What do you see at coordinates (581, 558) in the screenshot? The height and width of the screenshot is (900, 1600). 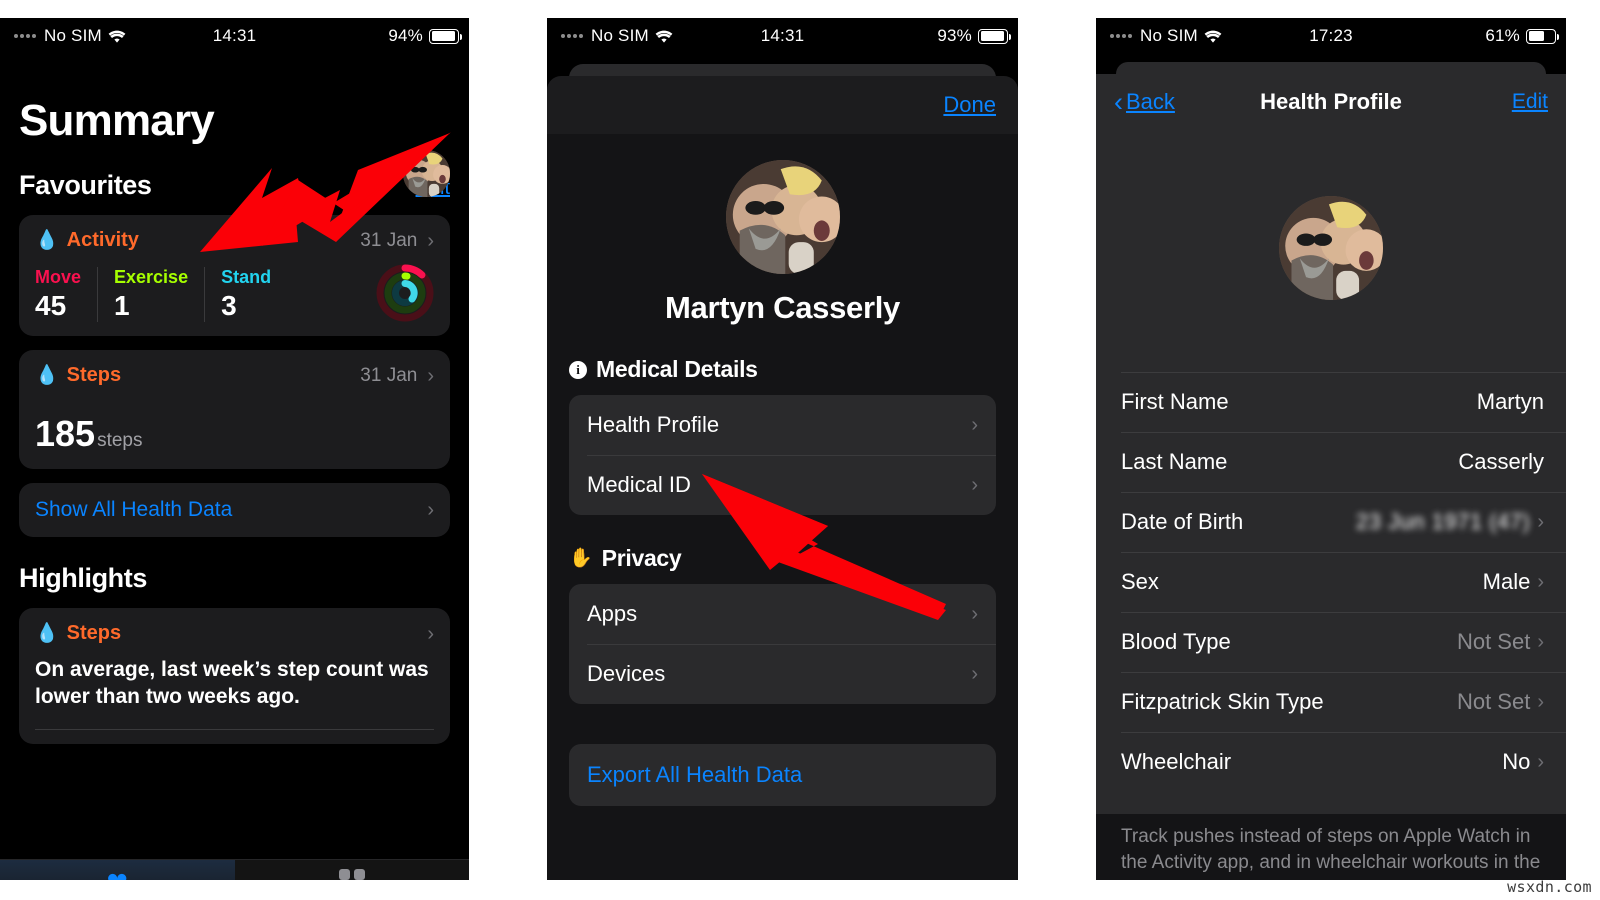 I see `hand-icon: ✋` at bounding box center [581, 558].